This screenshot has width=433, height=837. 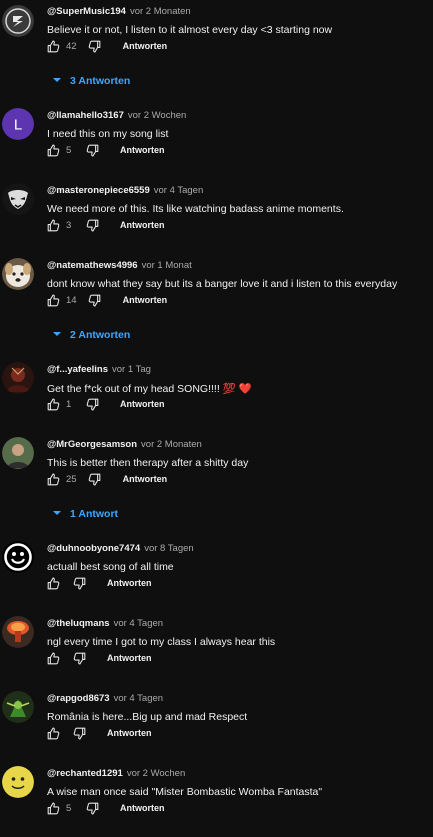 What do you see at coordinates (18, 199) in the screenshot?
I see `anime-mask-avatar` at bounding box center [18, 199].